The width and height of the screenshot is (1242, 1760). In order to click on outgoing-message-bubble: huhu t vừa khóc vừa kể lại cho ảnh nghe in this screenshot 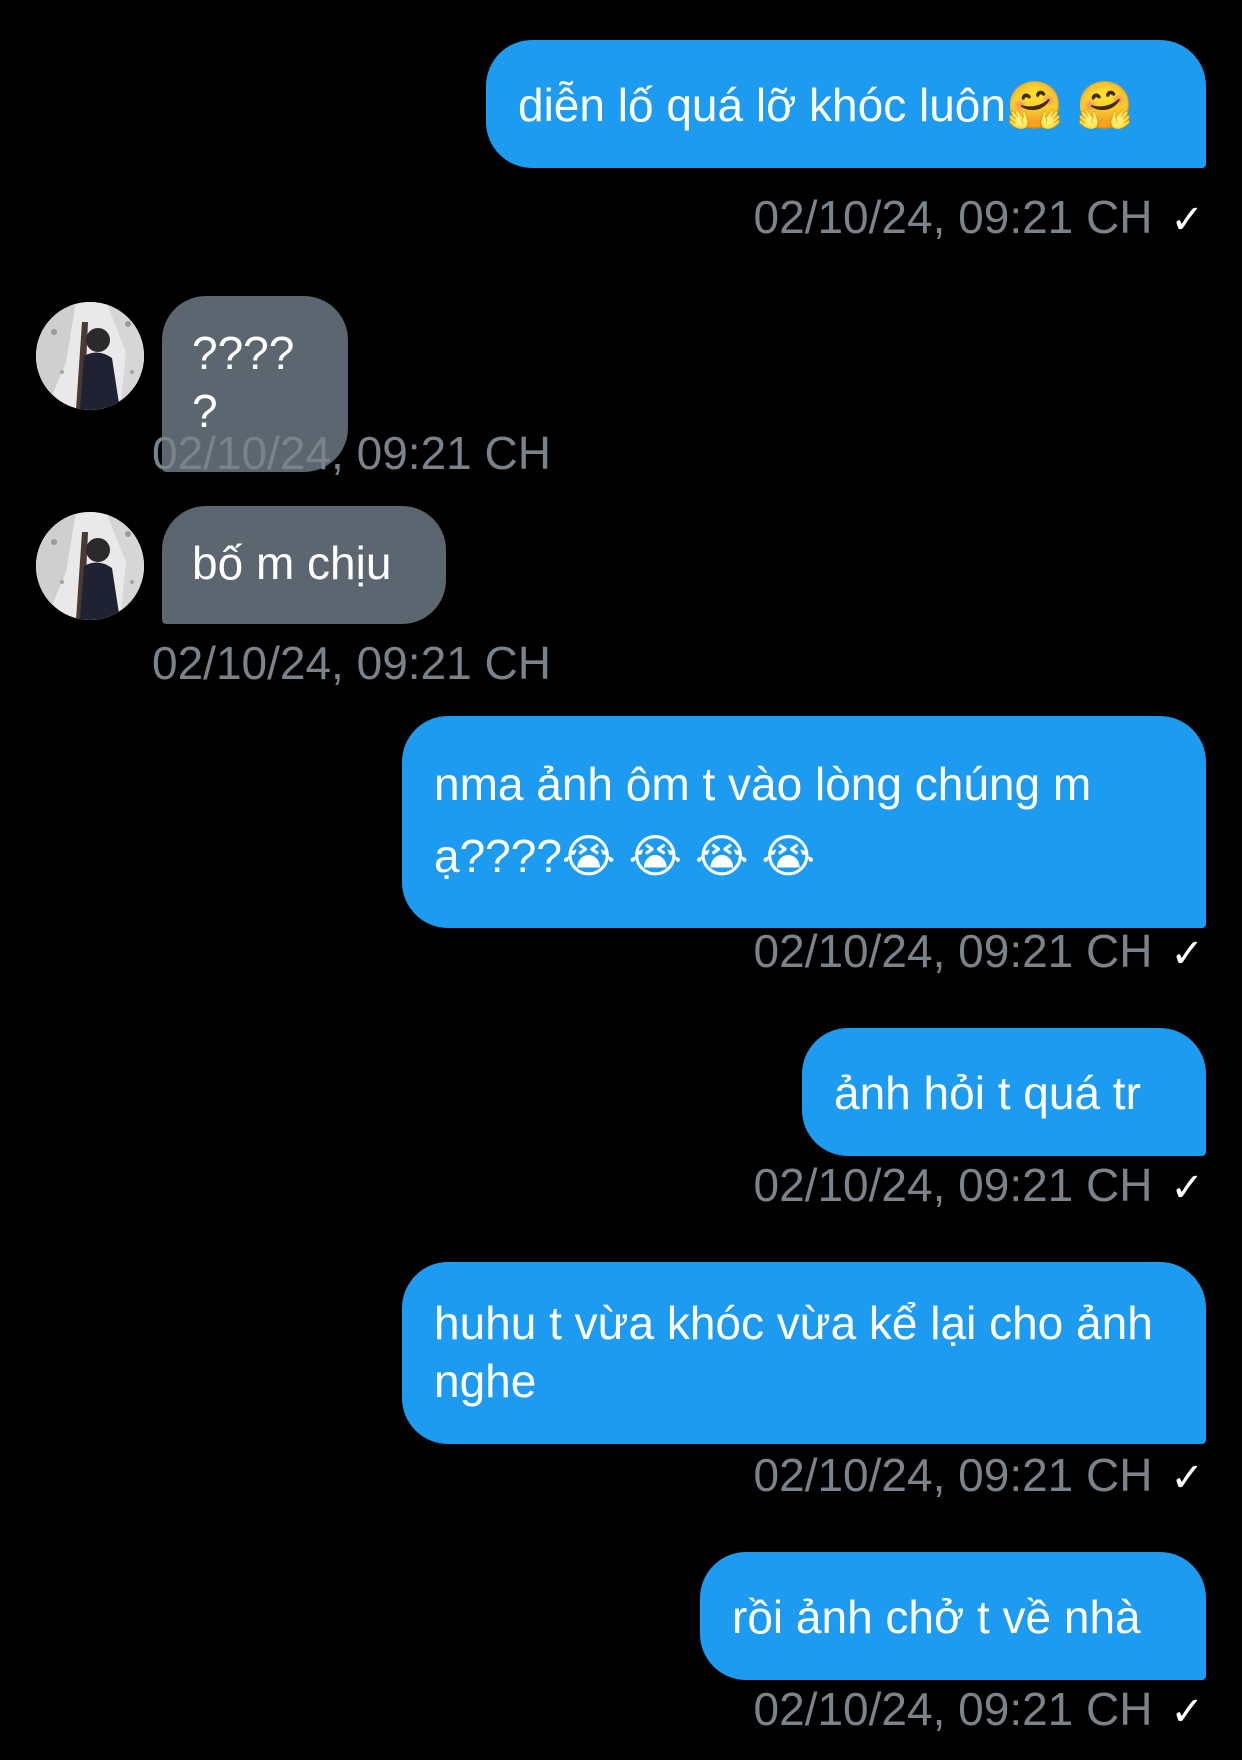, I will do `click(804, 1353)`.